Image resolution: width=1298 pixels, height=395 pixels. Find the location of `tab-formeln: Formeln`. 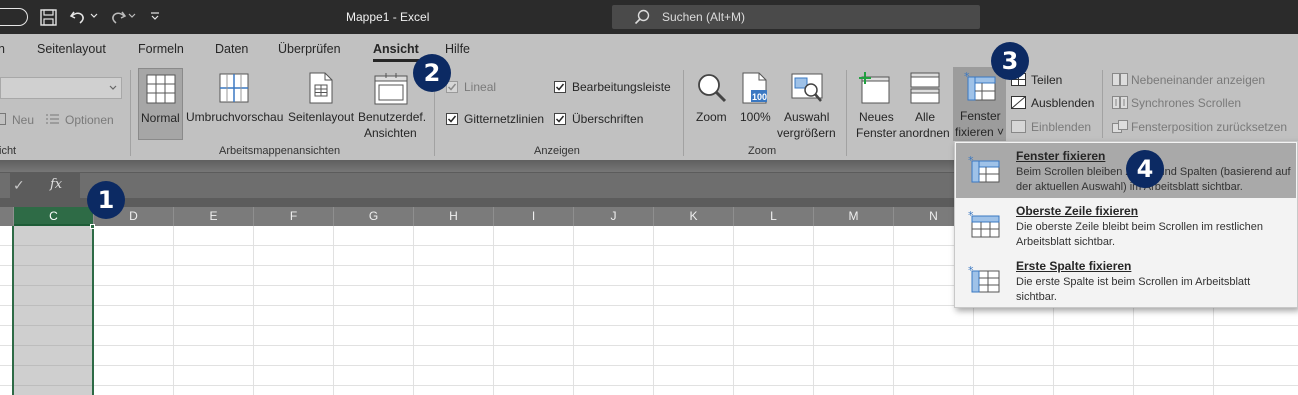

tab-formeln: Formeln is located at coordinates (161, 49).